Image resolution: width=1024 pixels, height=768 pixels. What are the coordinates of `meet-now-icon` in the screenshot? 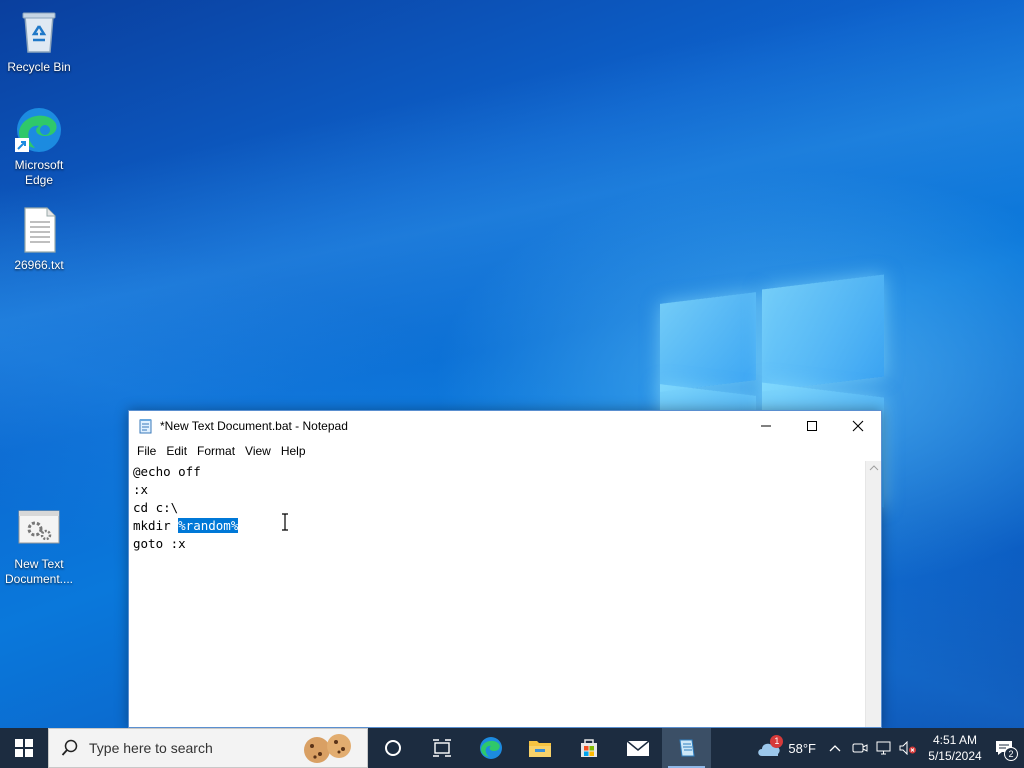 It's located at (860, 748).